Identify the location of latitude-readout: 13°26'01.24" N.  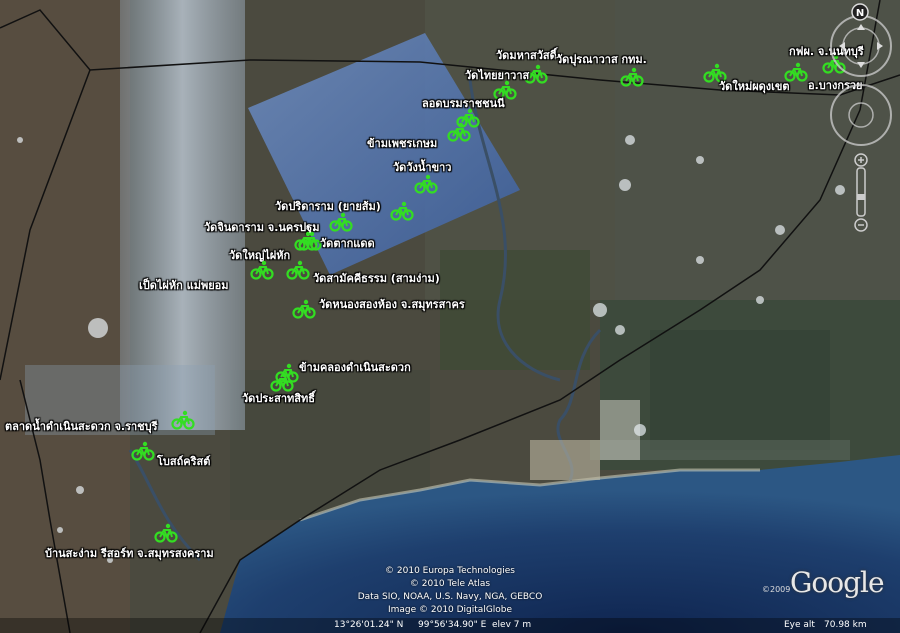
(369, 625).